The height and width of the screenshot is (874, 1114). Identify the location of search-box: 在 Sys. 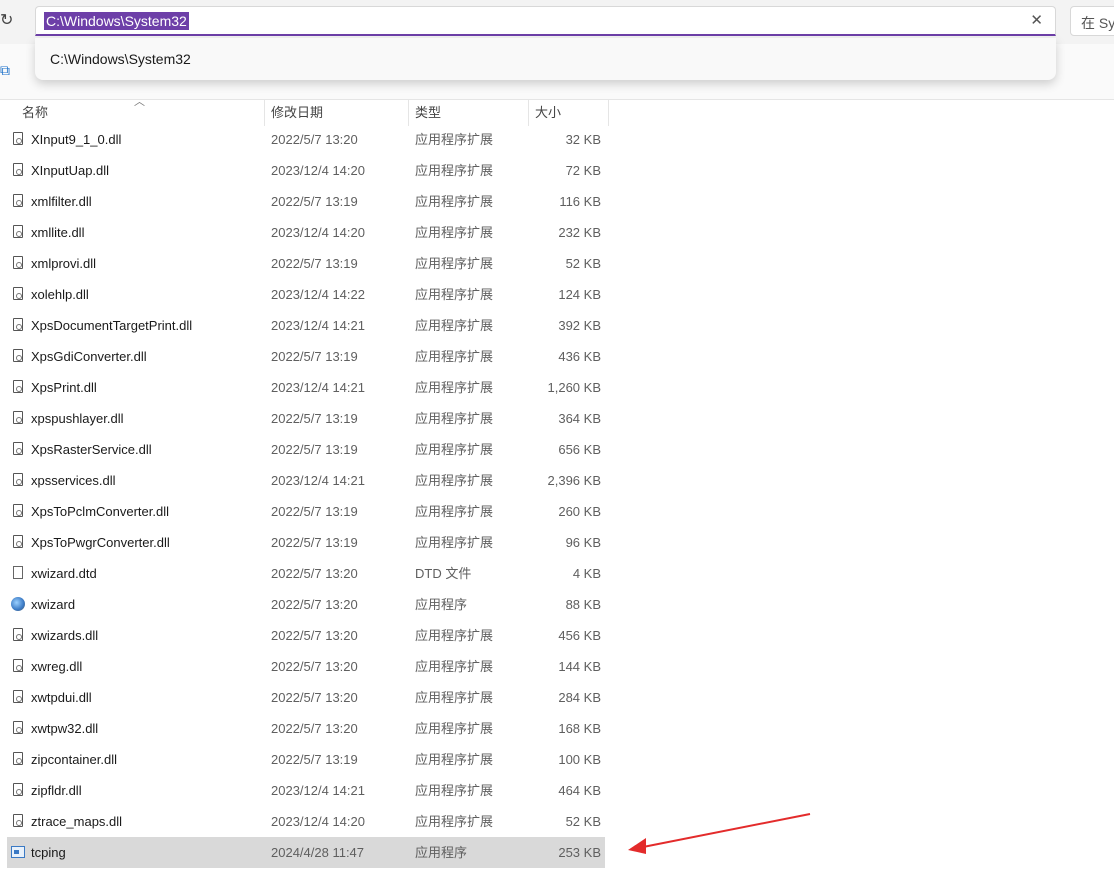
(1092, 21).